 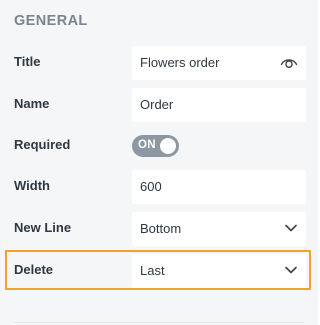 I want to click on delete-row-highlight, so click(x=158, y=270).